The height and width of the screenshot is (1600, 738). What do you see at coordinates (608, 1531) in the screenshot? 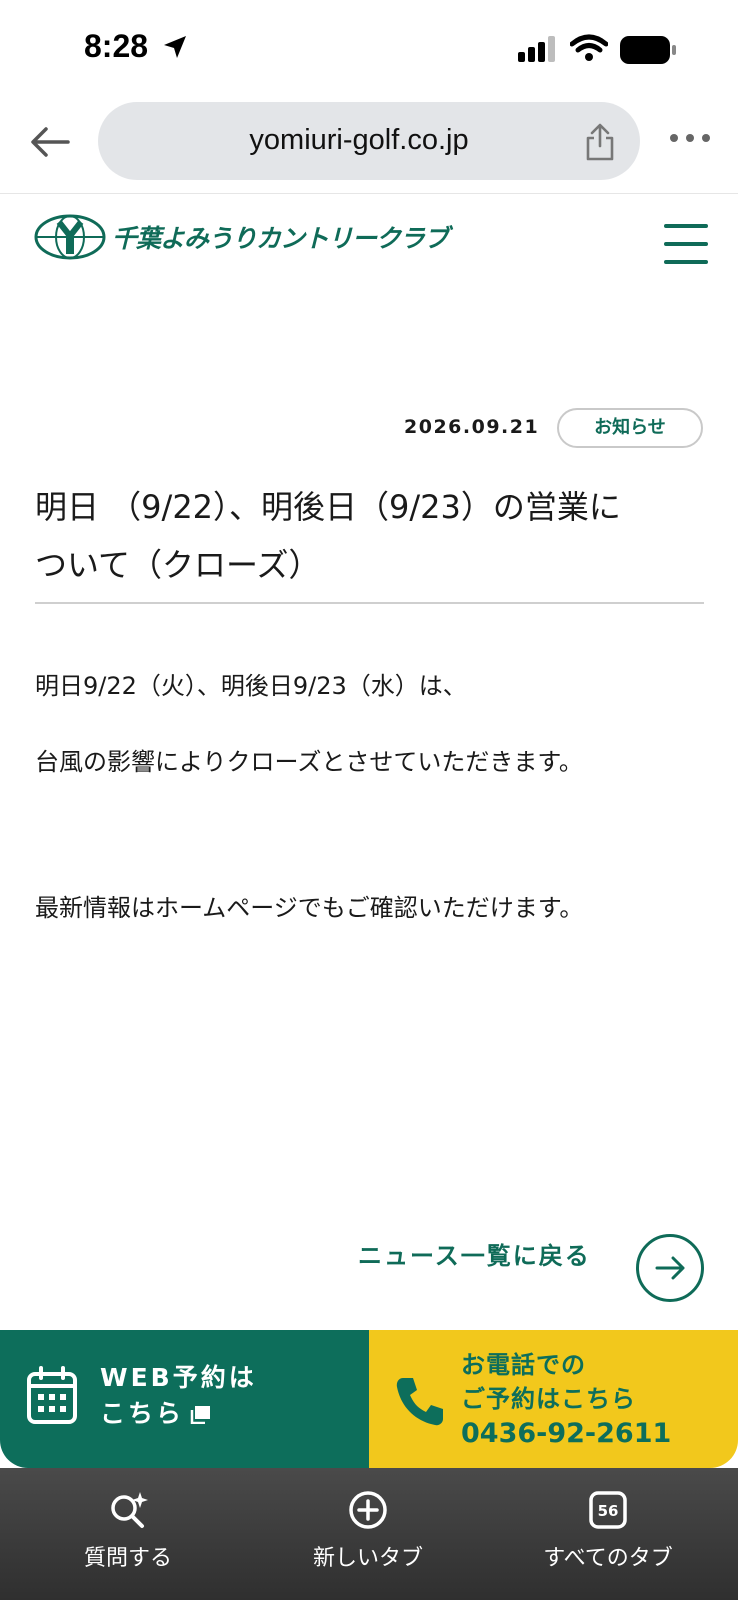
I see `all-tabs-button: 56 すべてのタブ` at bounding box center [608, 1531].